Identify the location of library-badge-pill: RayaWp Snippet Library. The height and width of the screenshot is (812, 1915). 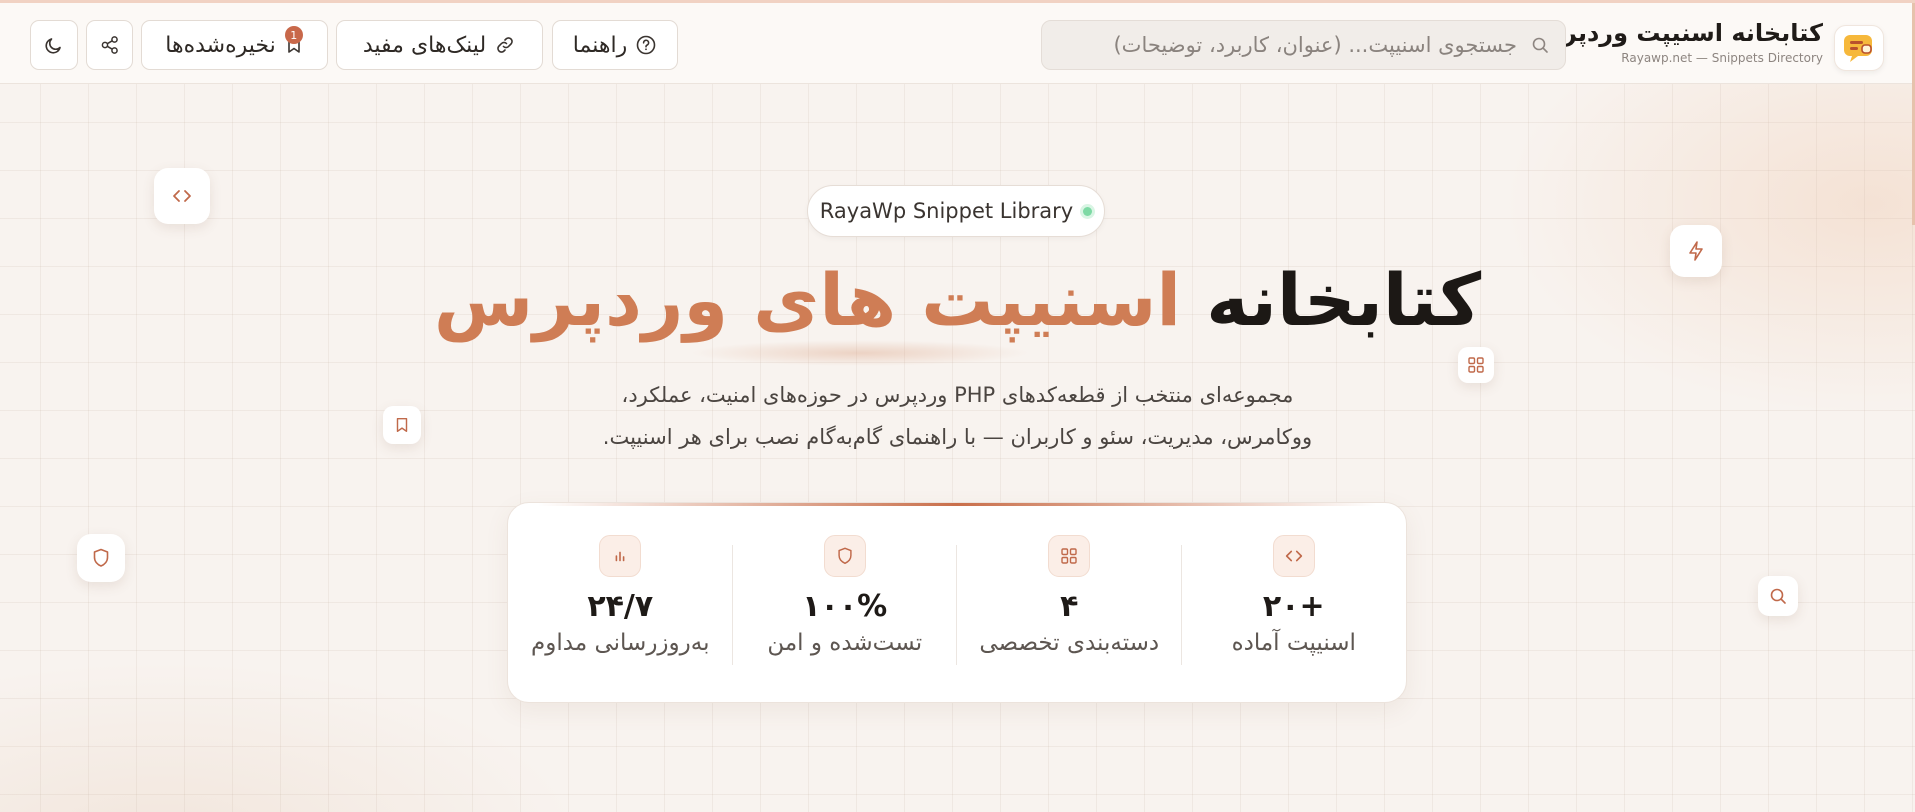
(956, 211).